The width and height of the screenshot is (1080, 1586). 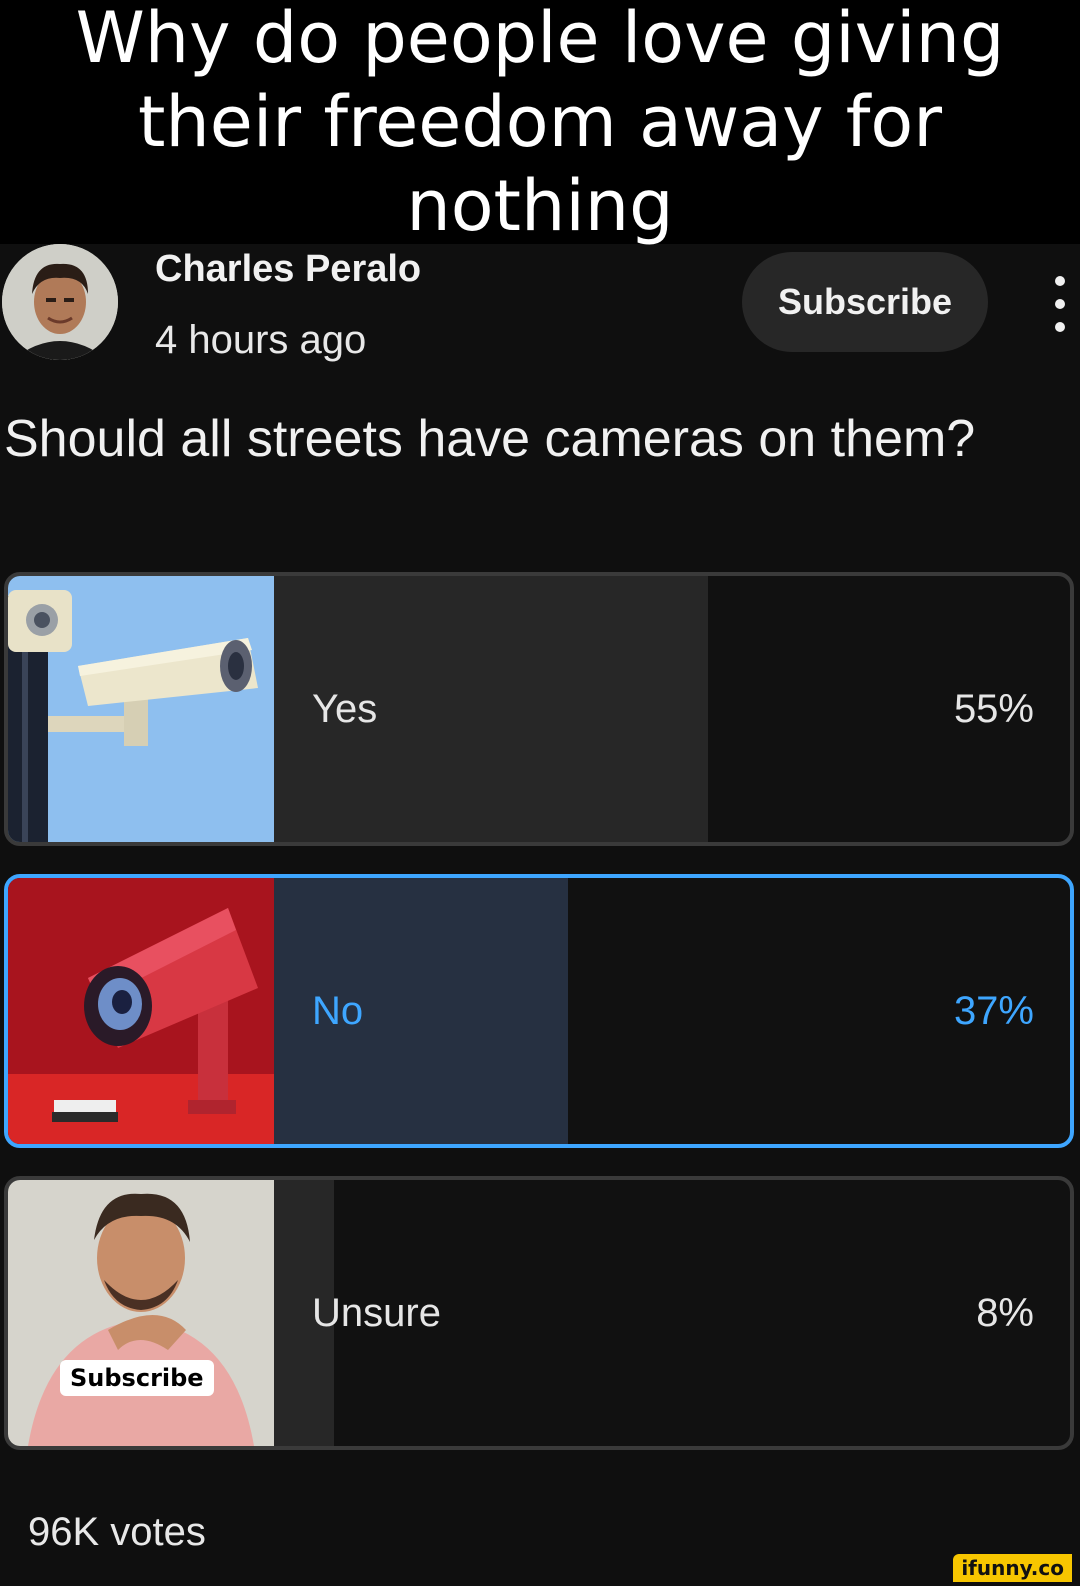 I want to click on channel-avatar, so click(x=60, y=302).